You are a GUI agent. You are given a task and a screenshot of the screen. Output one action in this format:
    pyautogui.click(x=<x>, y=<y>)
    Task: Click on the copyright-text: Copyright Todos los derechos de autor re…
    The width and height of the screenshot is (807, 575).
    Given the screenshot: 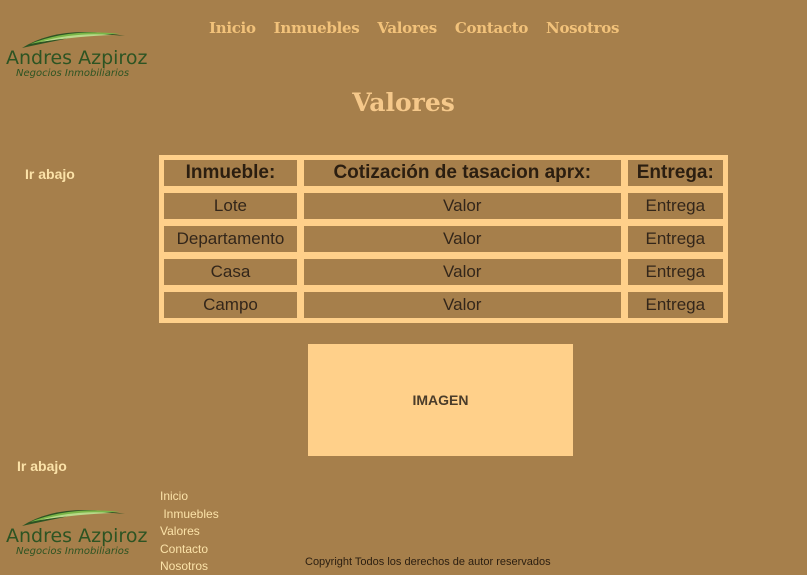 What is the action you would take?
    pyautogui.click(x=428, y=562)
    